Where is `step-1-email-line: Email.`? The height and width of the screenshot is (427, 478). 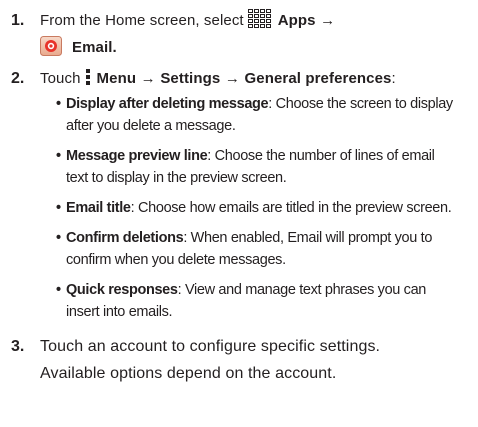
step-1-email-line: Email. is located at coordinates (78, 47).